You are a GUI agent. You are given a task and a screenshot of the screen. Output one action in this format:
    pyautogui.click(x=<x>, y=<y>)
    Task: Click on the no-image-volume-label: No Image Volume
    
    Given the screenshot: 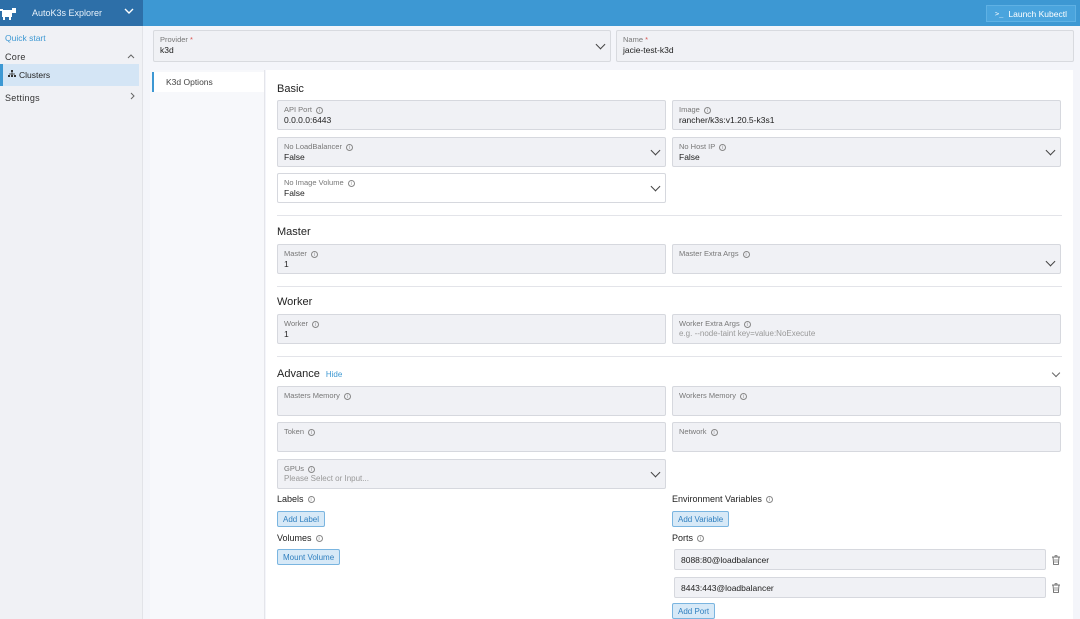 What is the action you would take?
    pyautogui.click(x=314, y=182)
    